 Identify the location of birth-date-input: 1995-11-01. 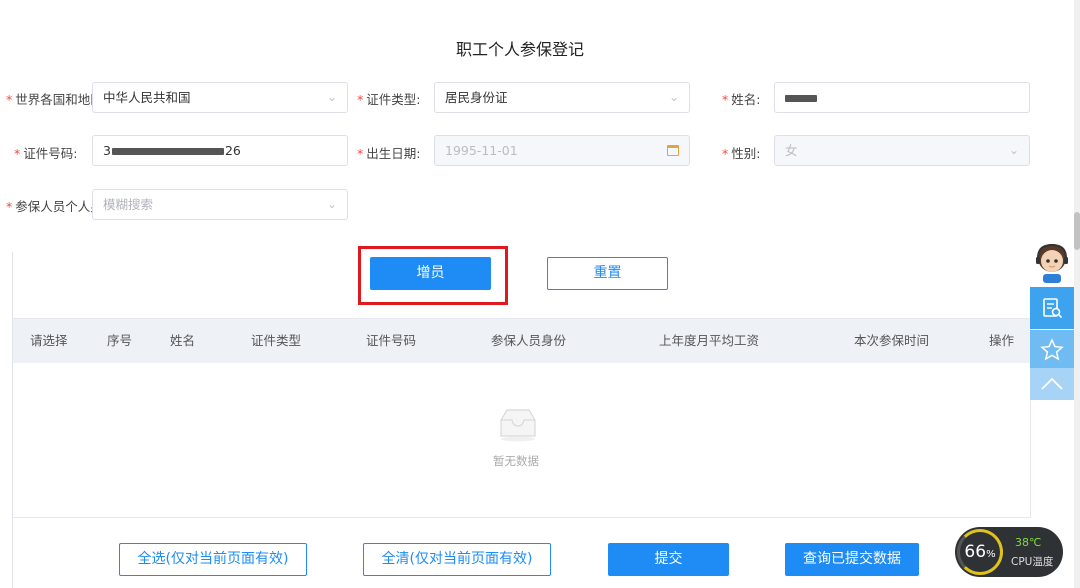
(562, 150).